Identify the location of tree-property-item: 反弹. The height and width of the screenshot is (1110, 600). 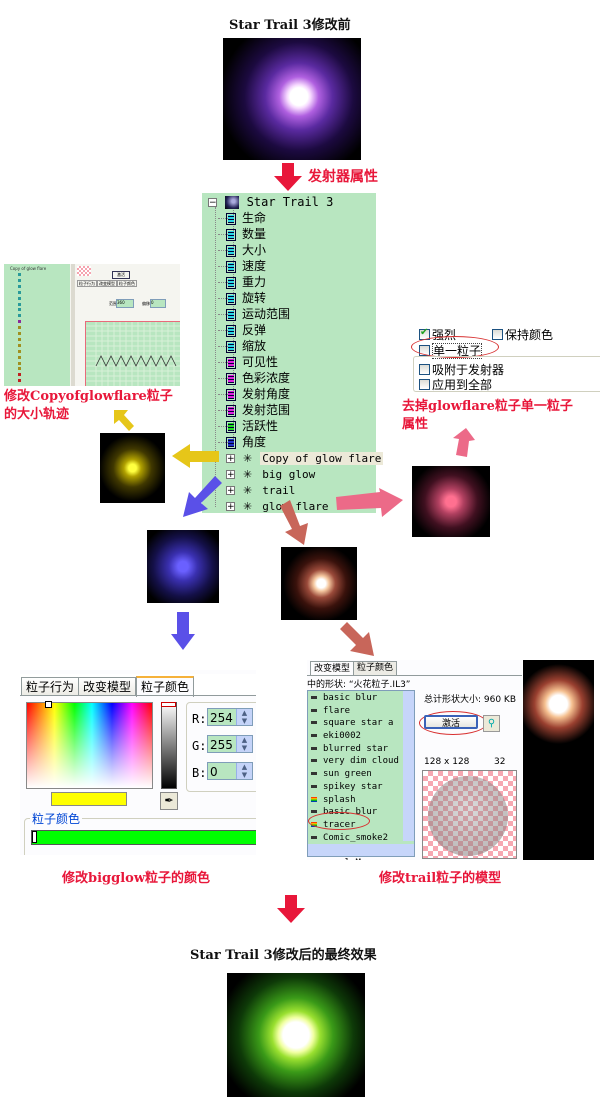
(242, 330).